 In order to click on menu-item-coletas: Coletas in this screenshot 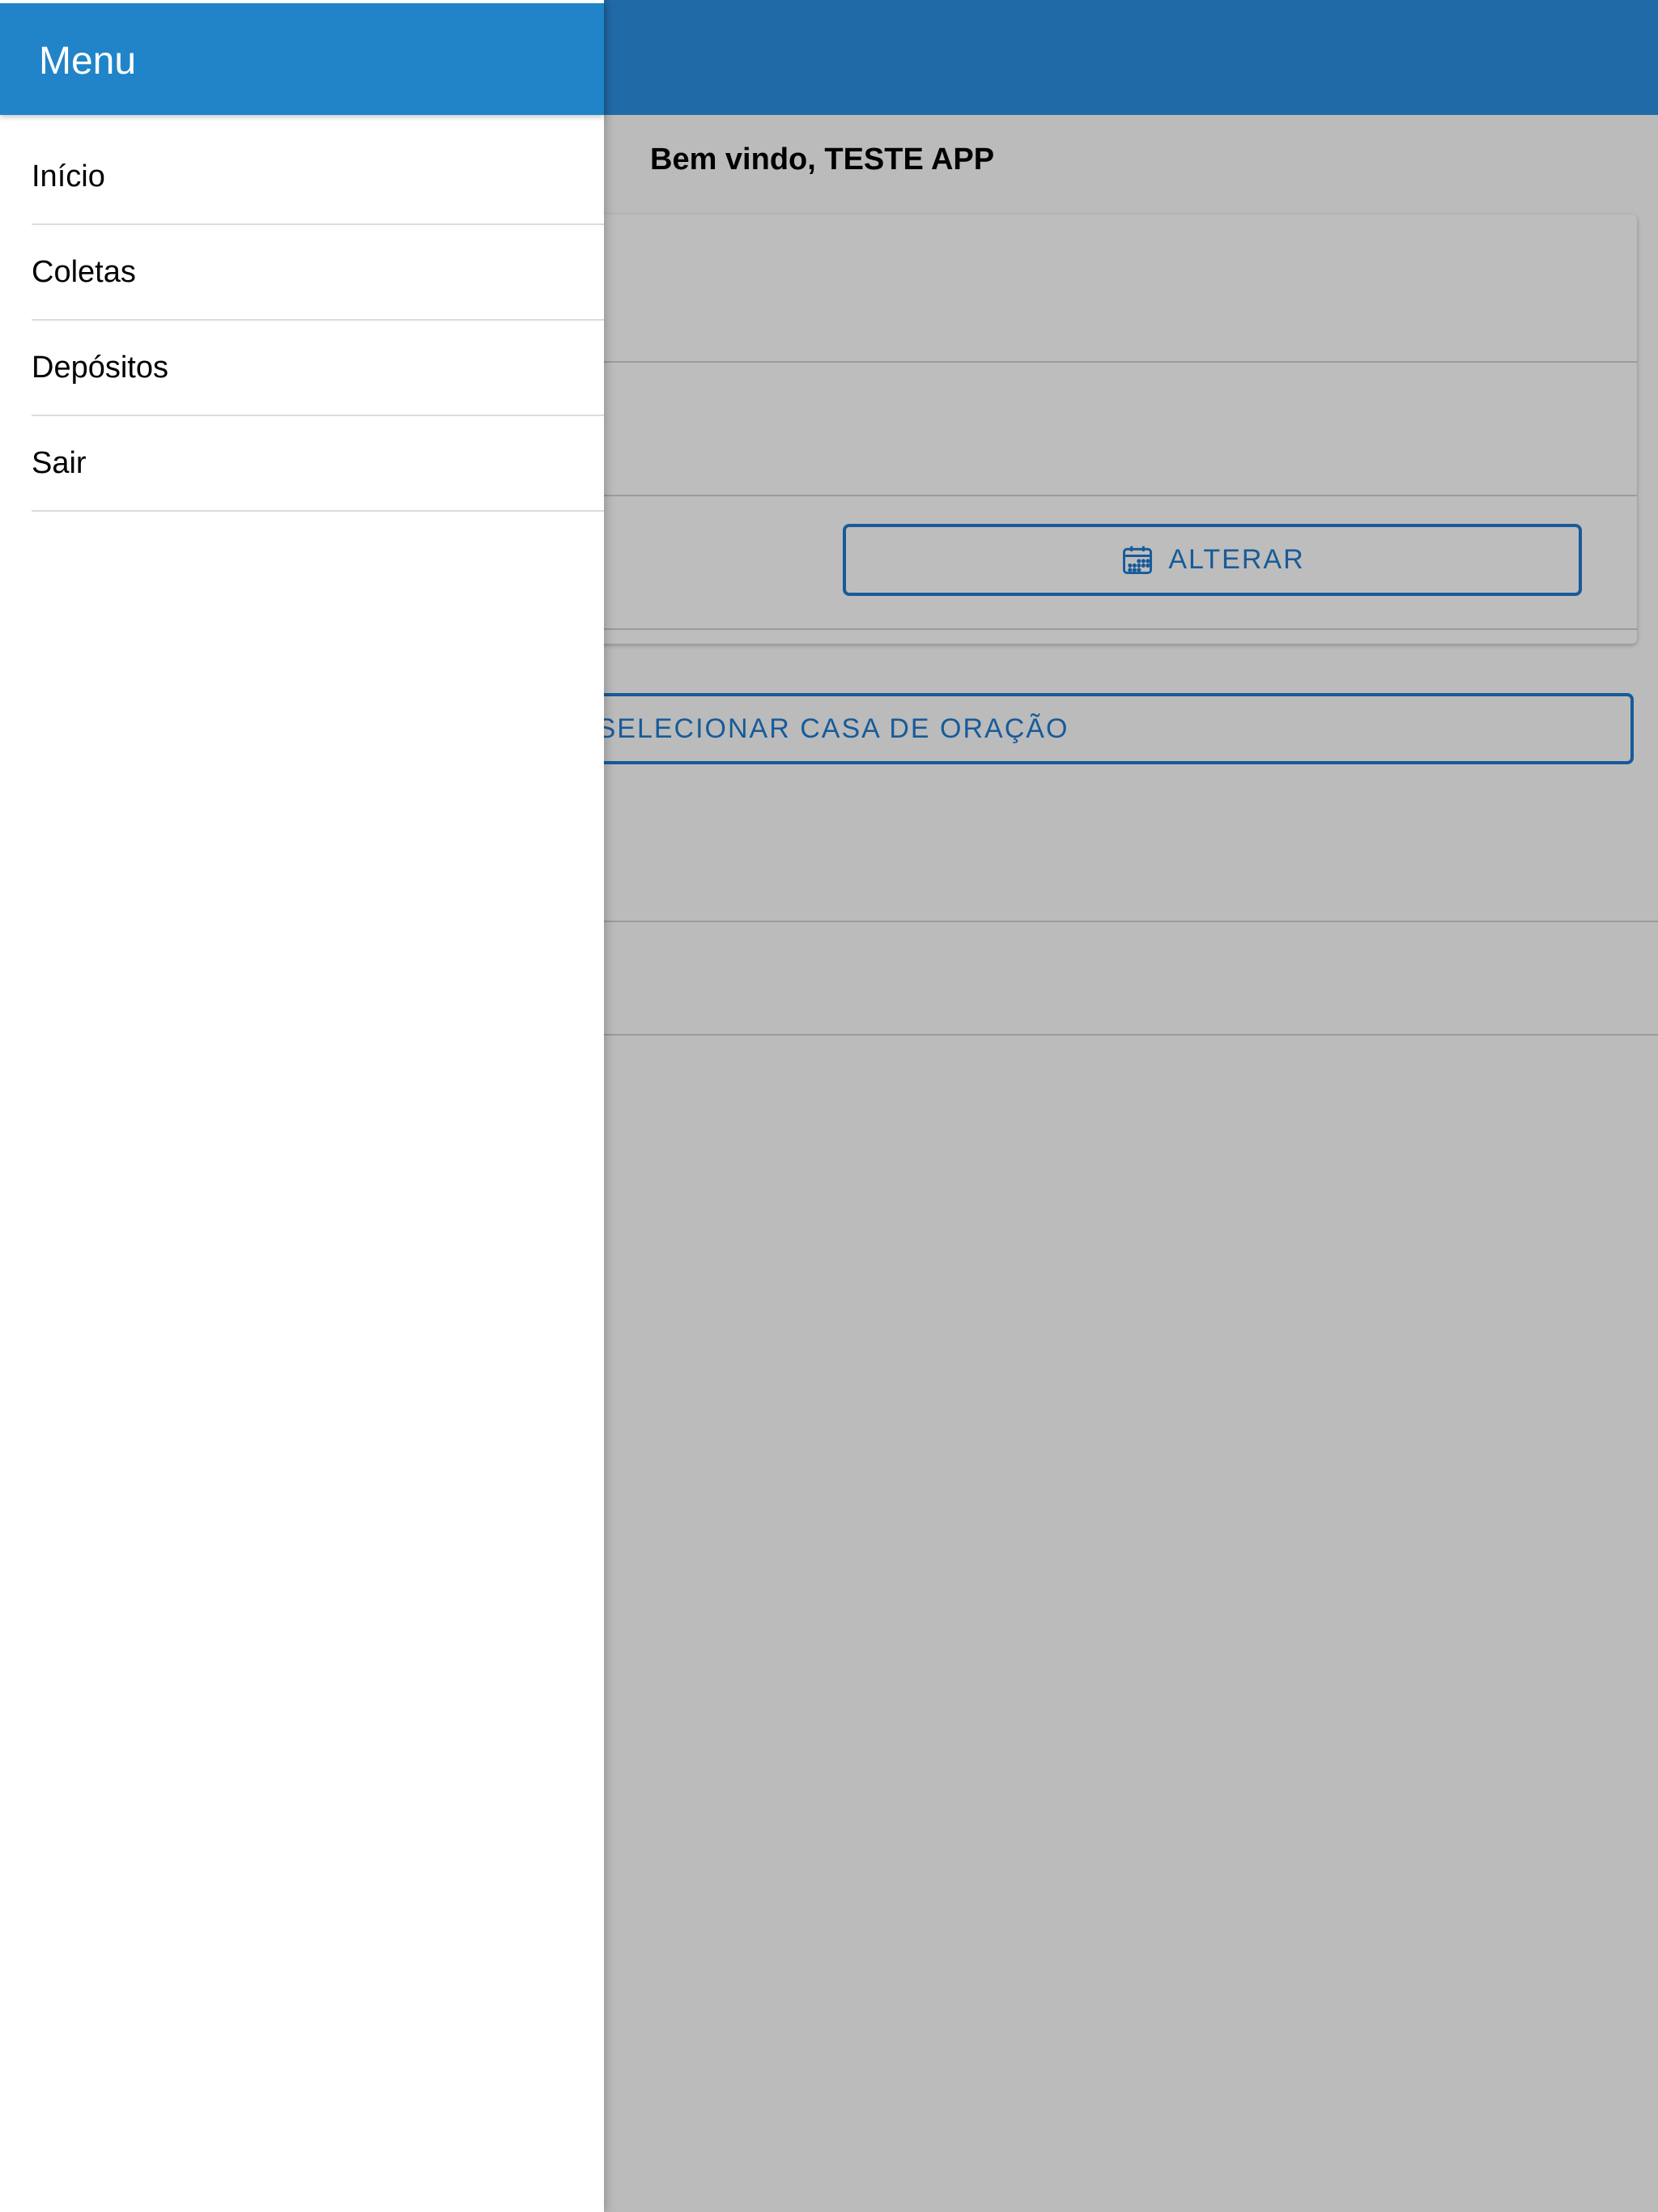, I will do `click(318, 273)`.